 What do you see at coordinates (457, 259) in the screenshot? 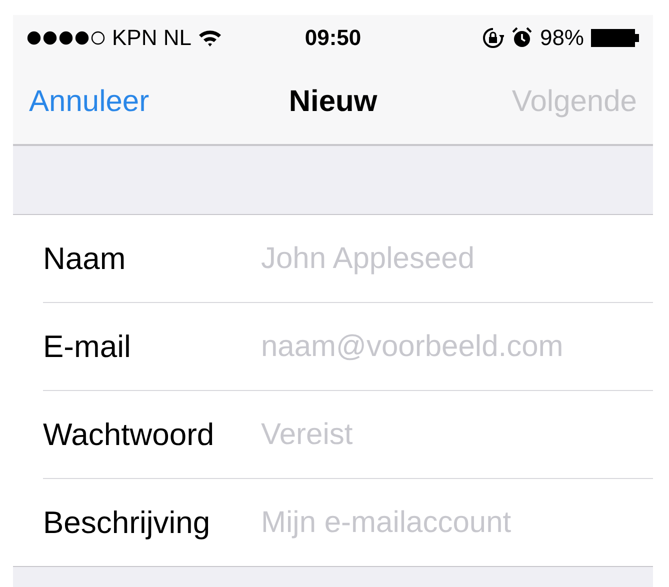
I see `input-field: John Appleseed` at bounding box center [457, 259].